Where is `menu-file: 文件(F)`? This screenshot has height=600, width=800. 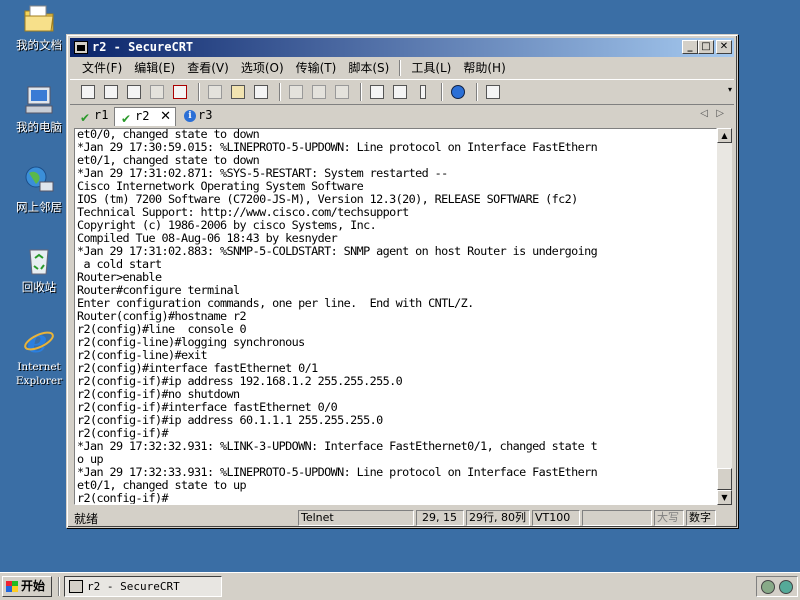 menu-file: 文件(F) is located at coordinates (102, 68).